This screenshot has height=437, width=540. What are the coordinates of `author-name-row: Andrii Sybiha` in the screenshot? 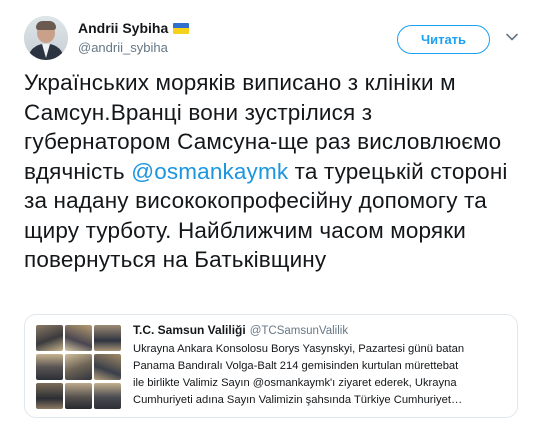 It's located at (134, 28).